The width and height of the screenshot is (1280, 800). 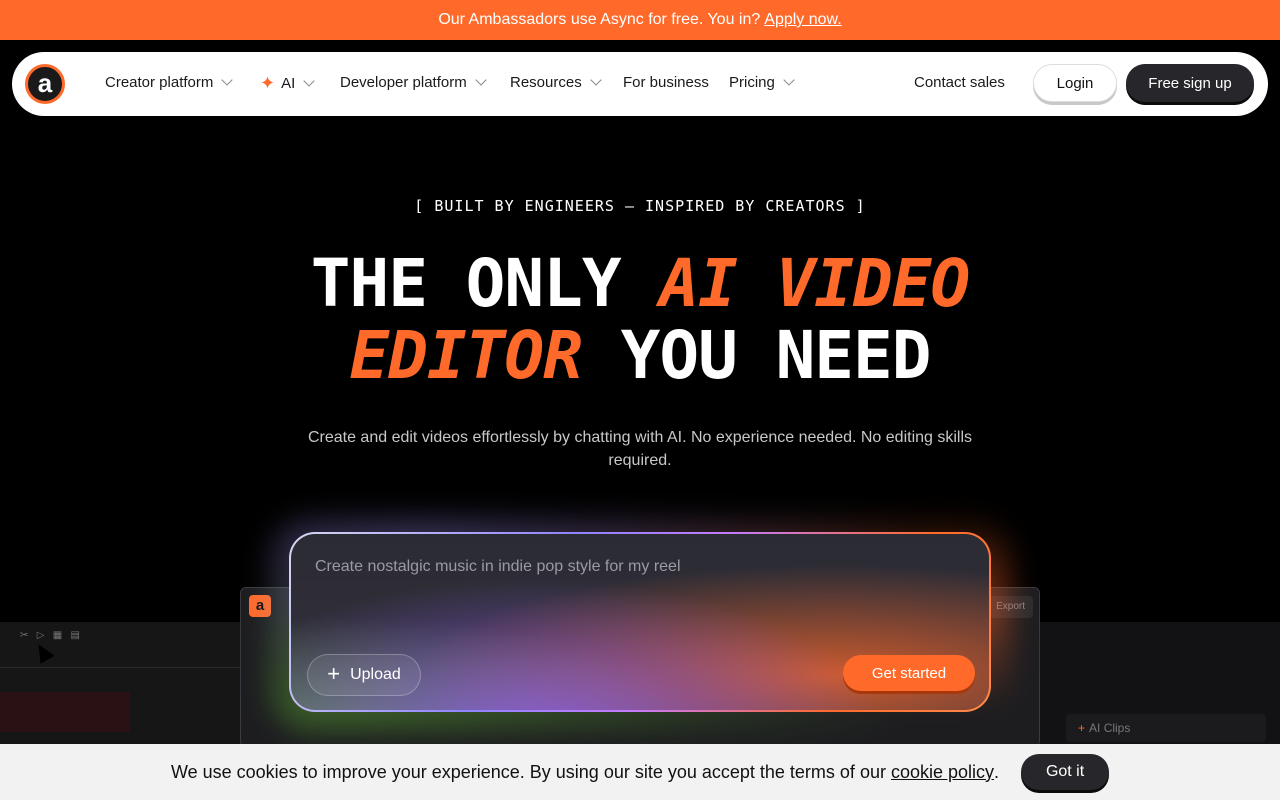 I want to click on cookie-policy-link: cookie policy, so click(x=942, y=772).